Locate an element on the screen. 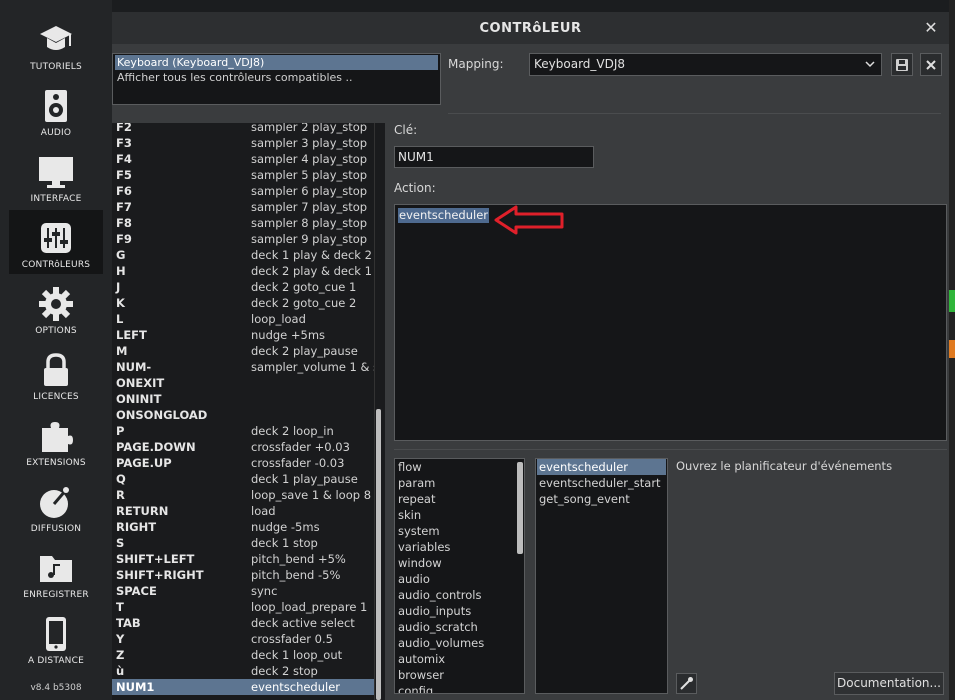 Image resolution: width=955 pixels, height=700 pixels. sidebar-item-options: OPTIONS is located at coordinates (56, 308).